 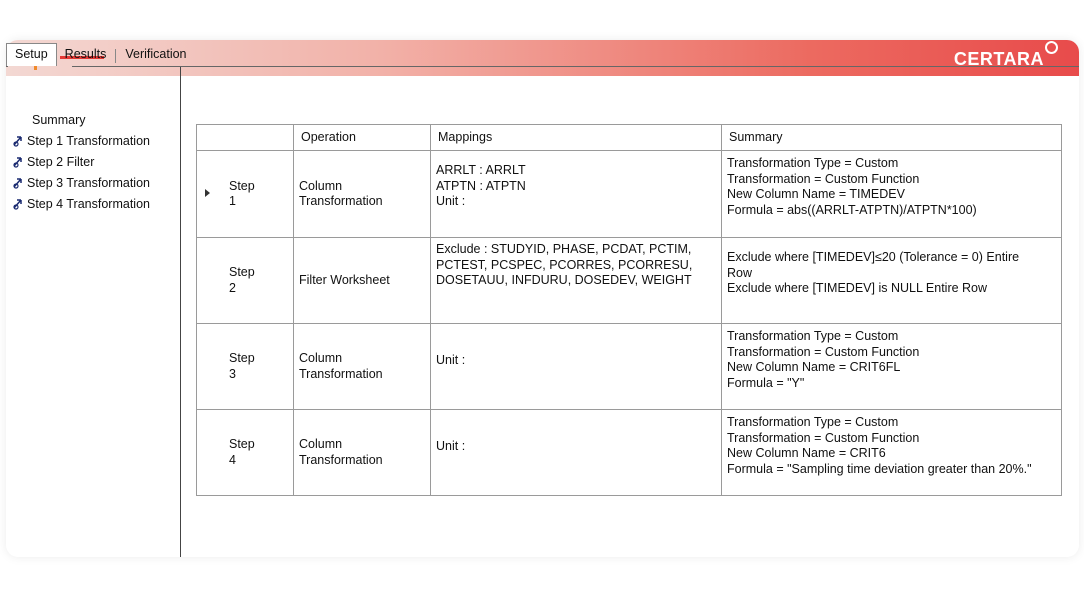 I want to click on tree-item-label: Step 2 Filter, so click(x=61, y=162).